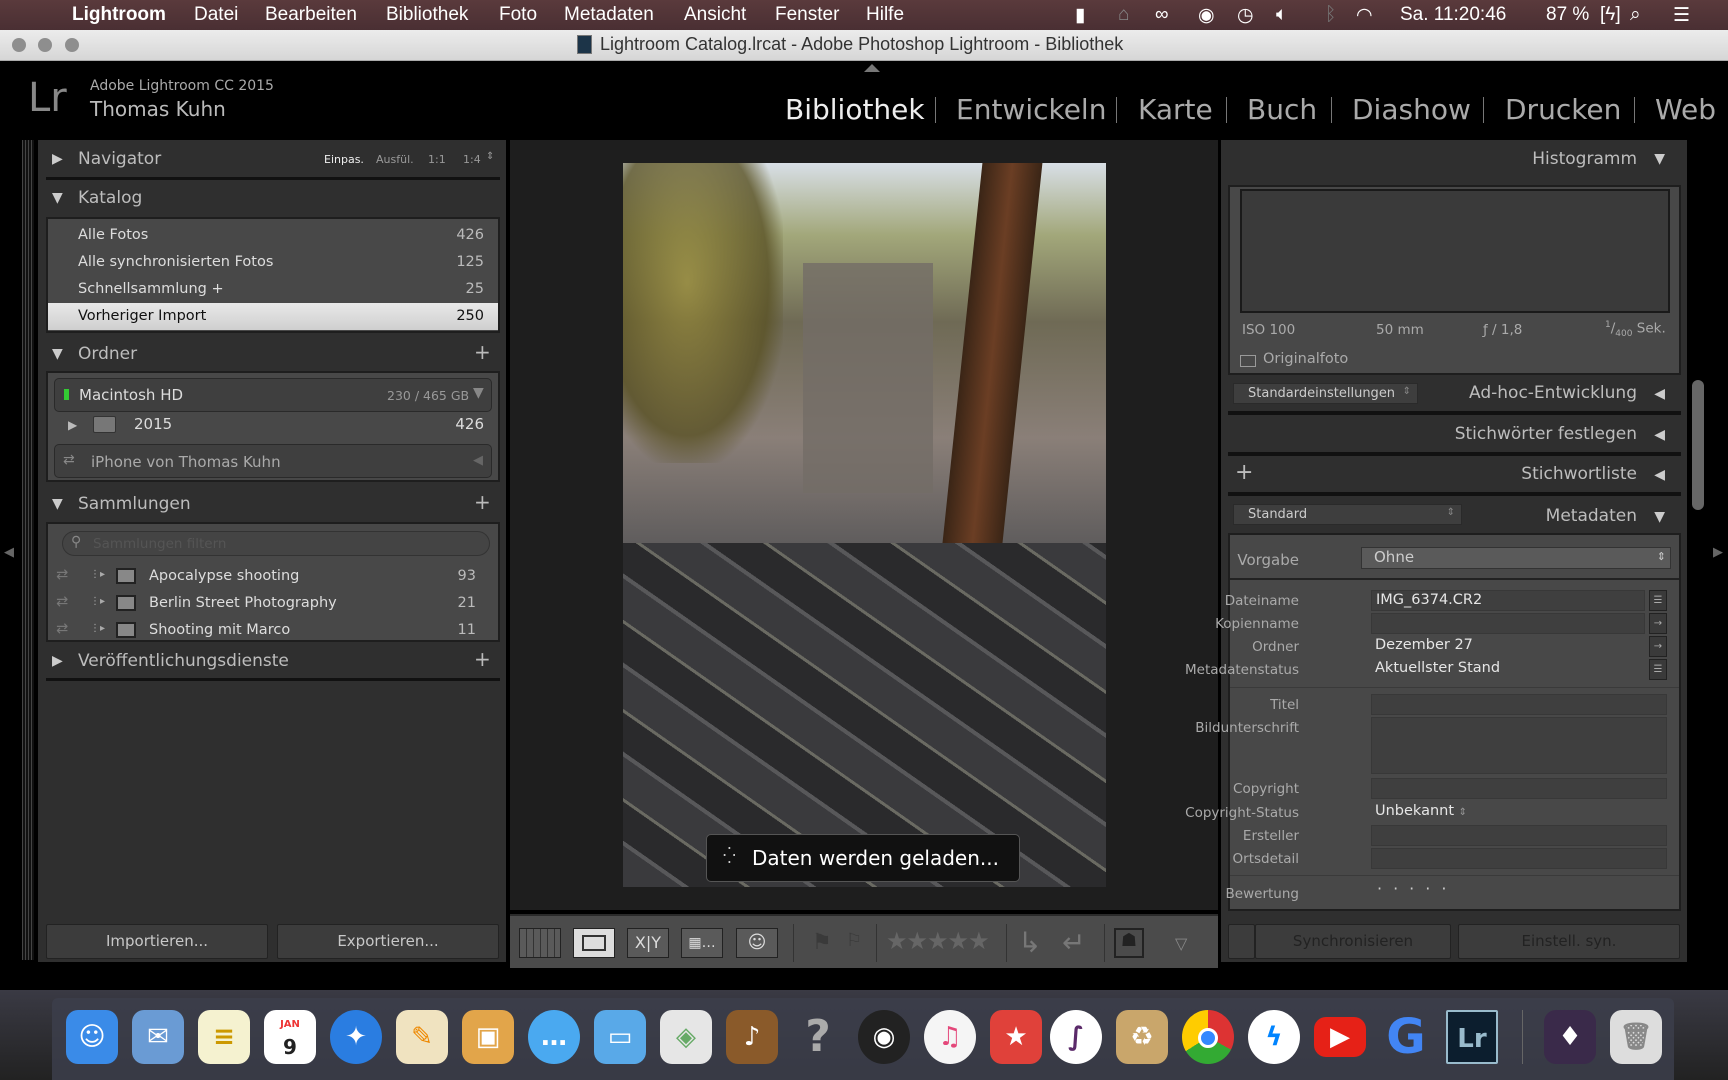 The image size is (1728, 1080). What do you see at coordinates (273, 461) in the screenshot?
I see `device-row: ⇄ iPhone von Thomas Kuhn ◀` at bounding box center [273, 461].